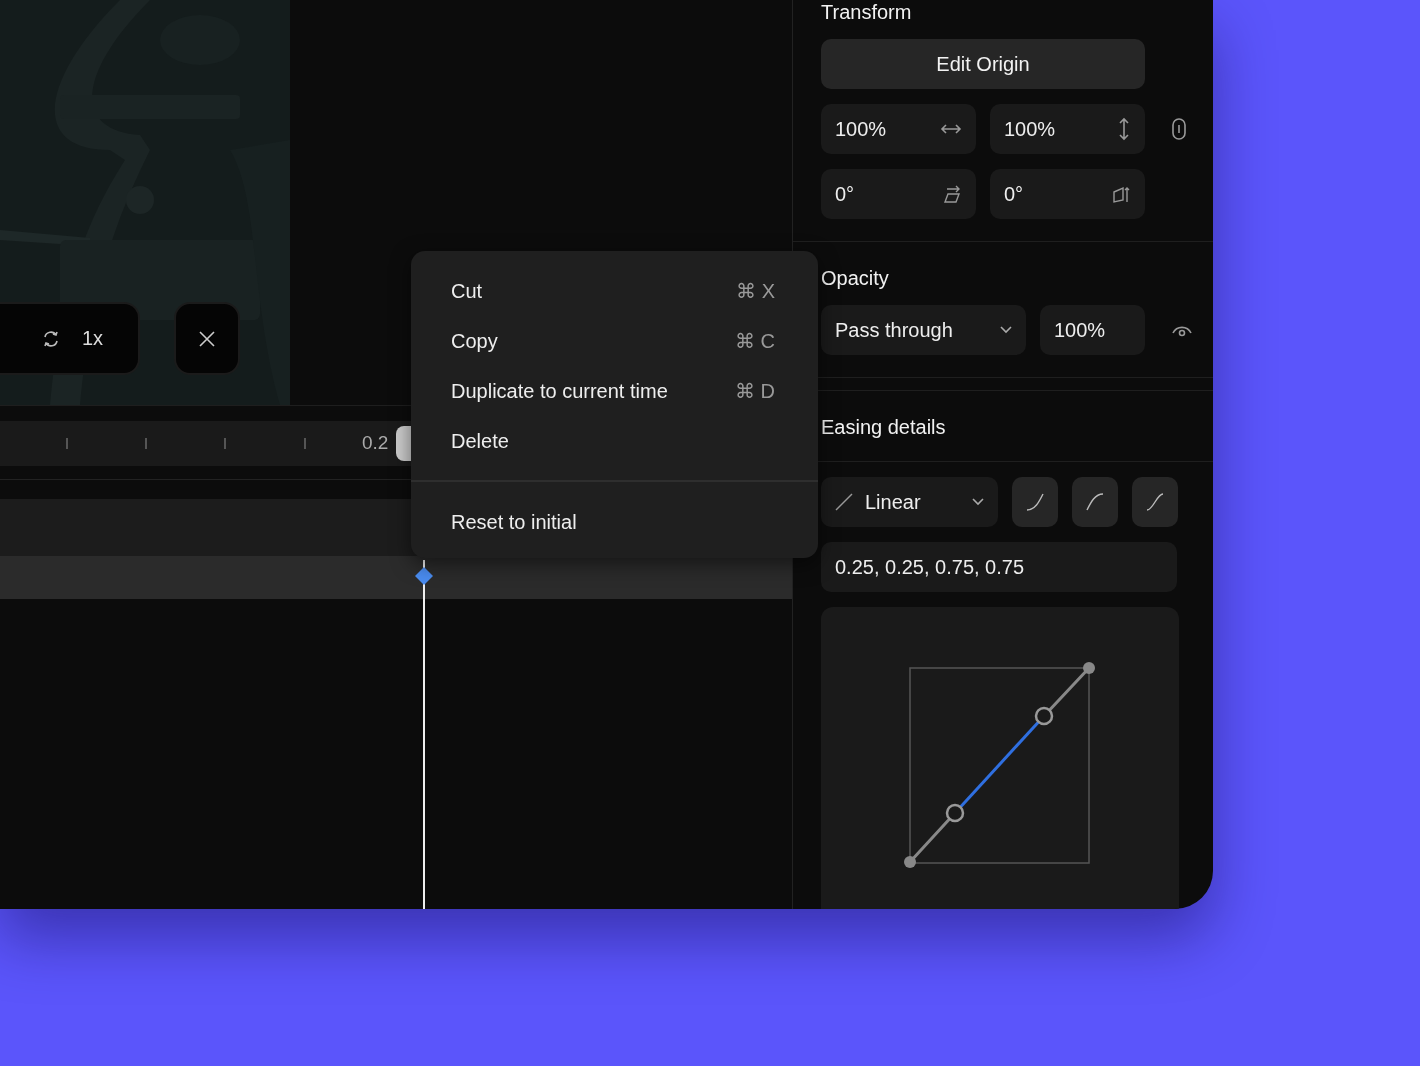 Image resolution: width=1420 pixels, height=1066 pixels. What do you see at coordinates (1155, 502) in the screenshot?
I see `ease-in-out-curve-icon` at bounding box center [1155, 502].